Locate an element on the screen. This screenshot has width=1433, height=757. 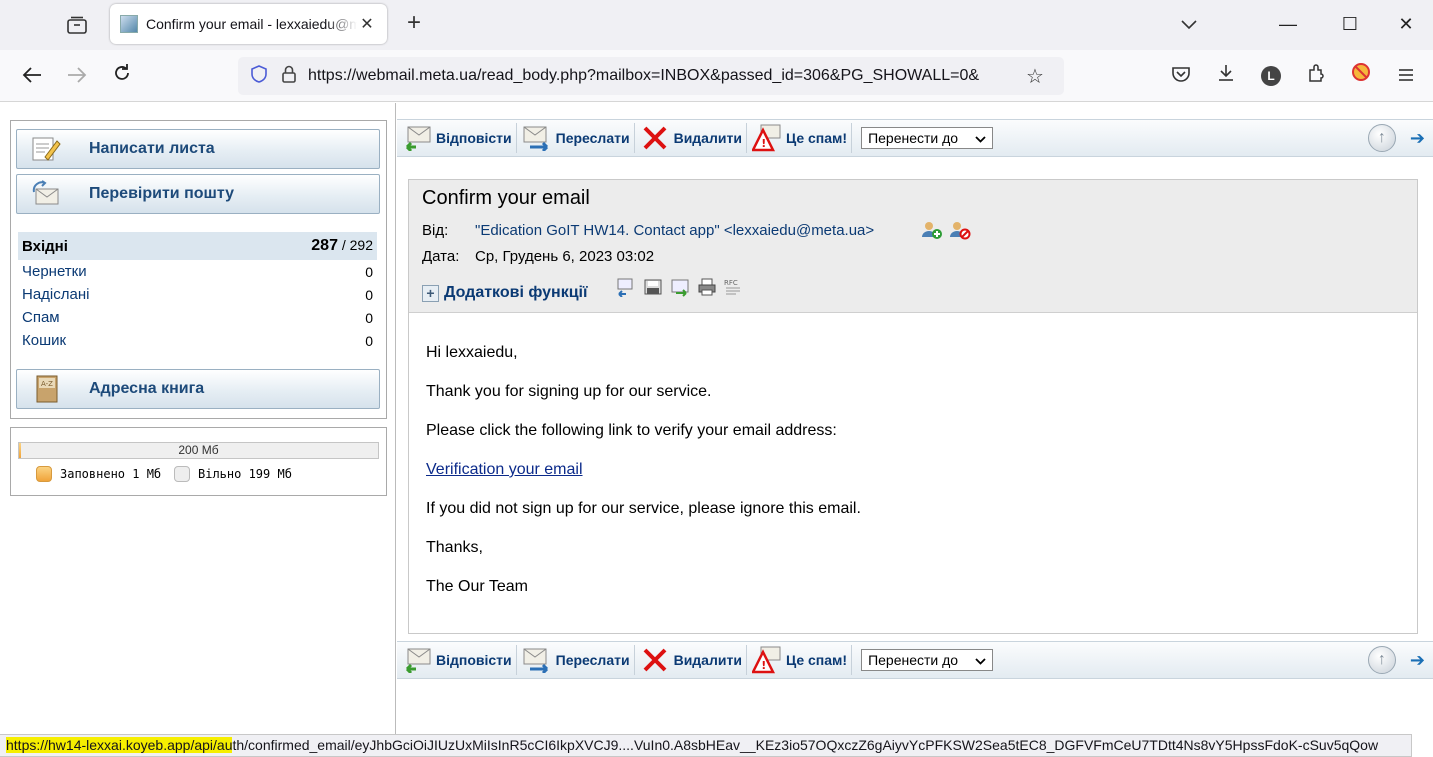
verification-link-wrapper: Verification your email is located at coordinates (524, 470).